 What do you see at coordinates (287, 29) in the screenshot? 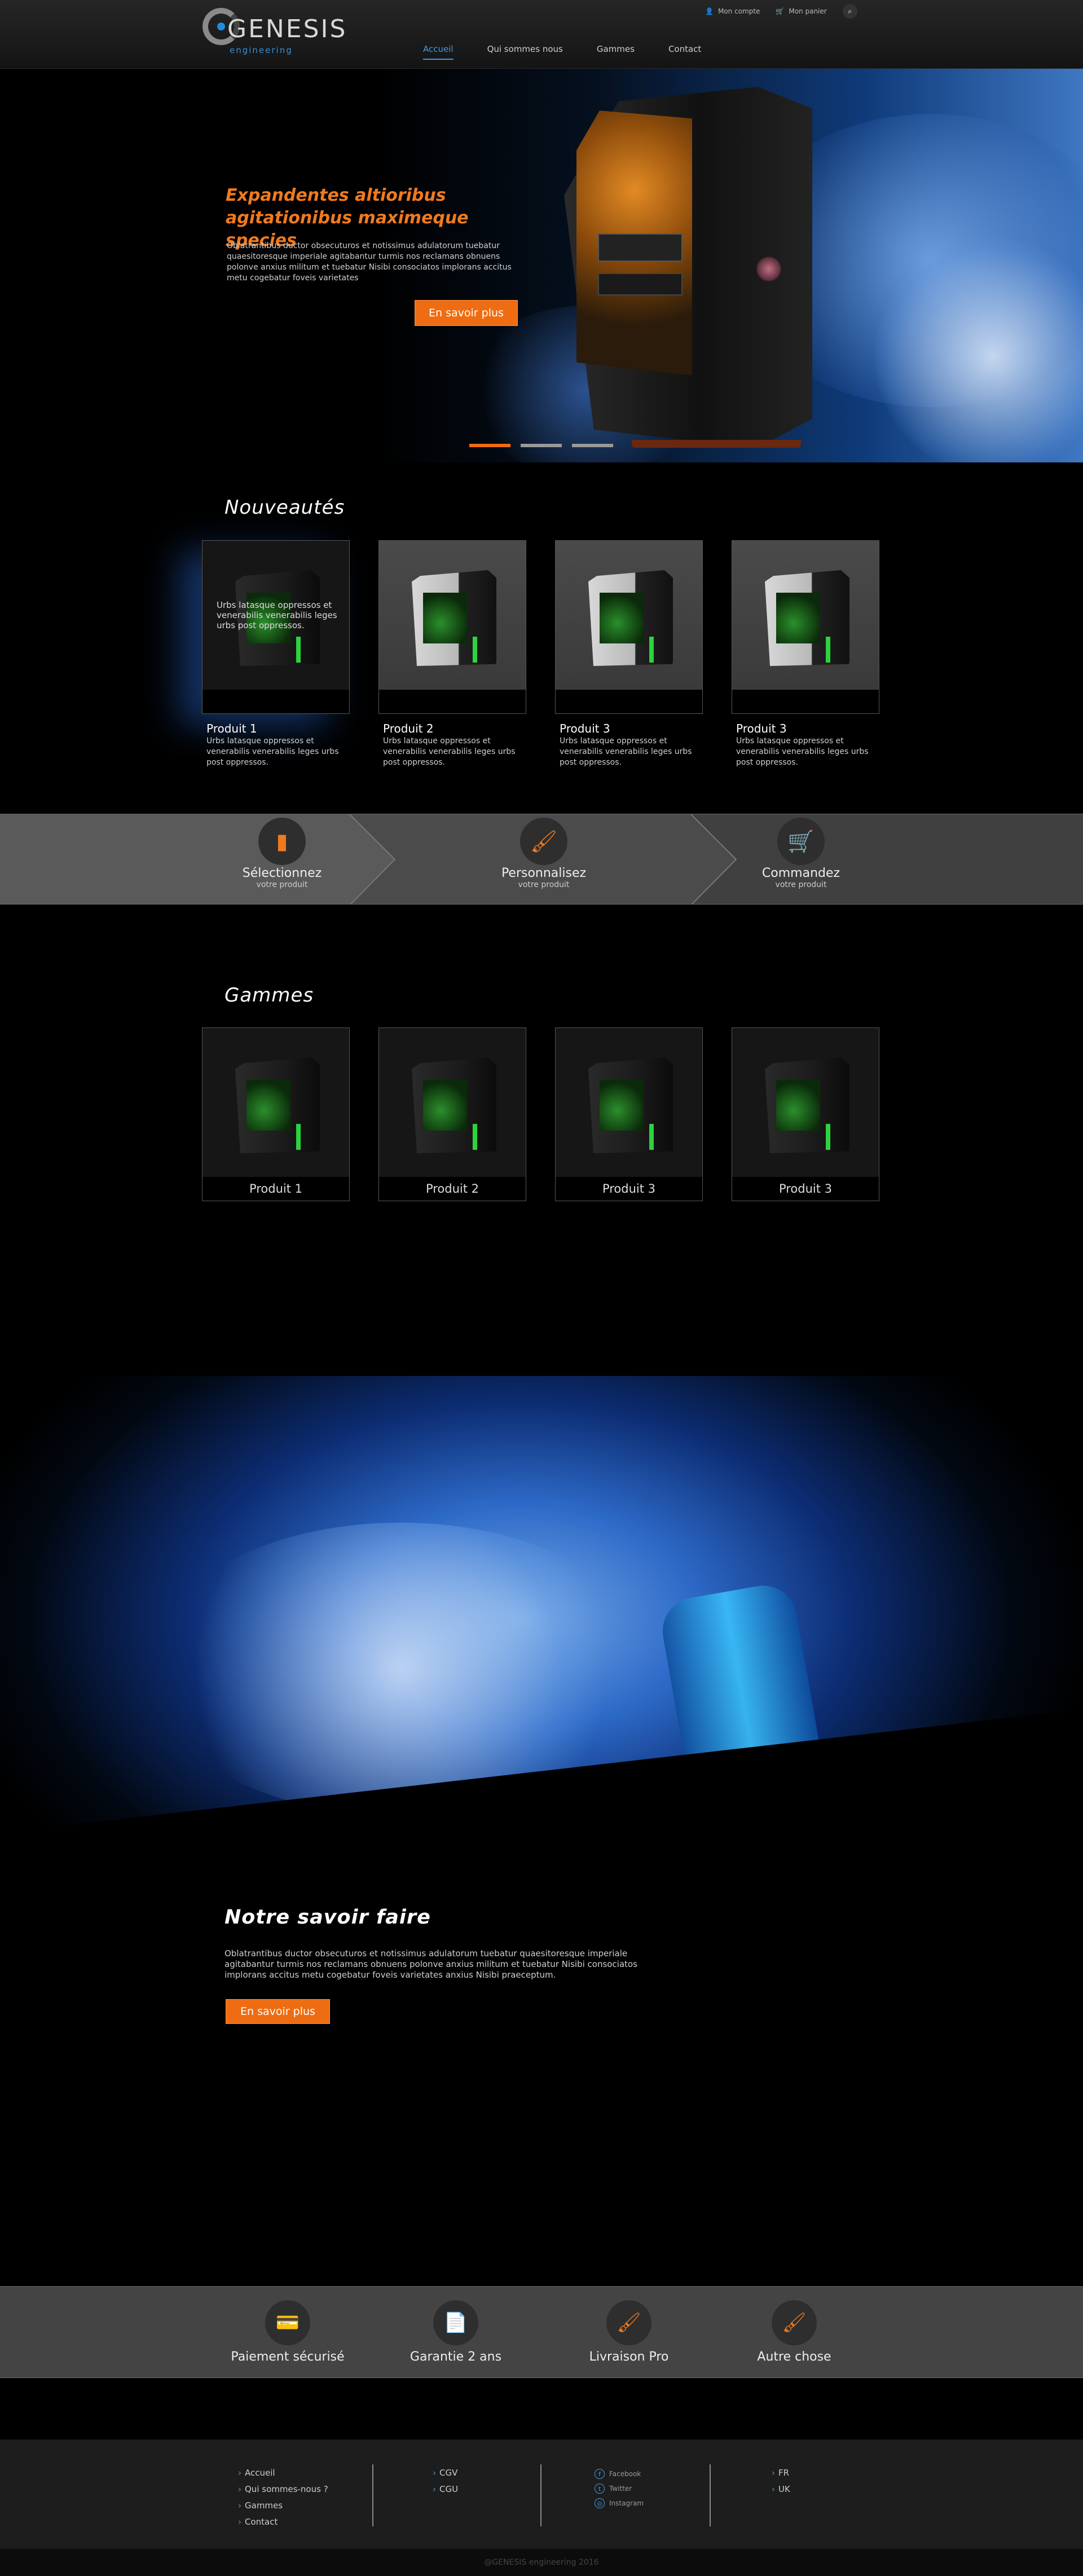
I see `logo-text: GENESIS` at bounding box center [287, 29].